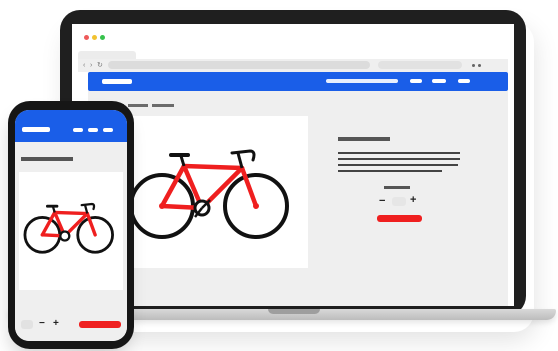 This screenshot has width=558, height=351. What do you see at coordinates (100, 65) in the screenshot?
I see `reload-icon: ↻` at bounding box center [100, 65].